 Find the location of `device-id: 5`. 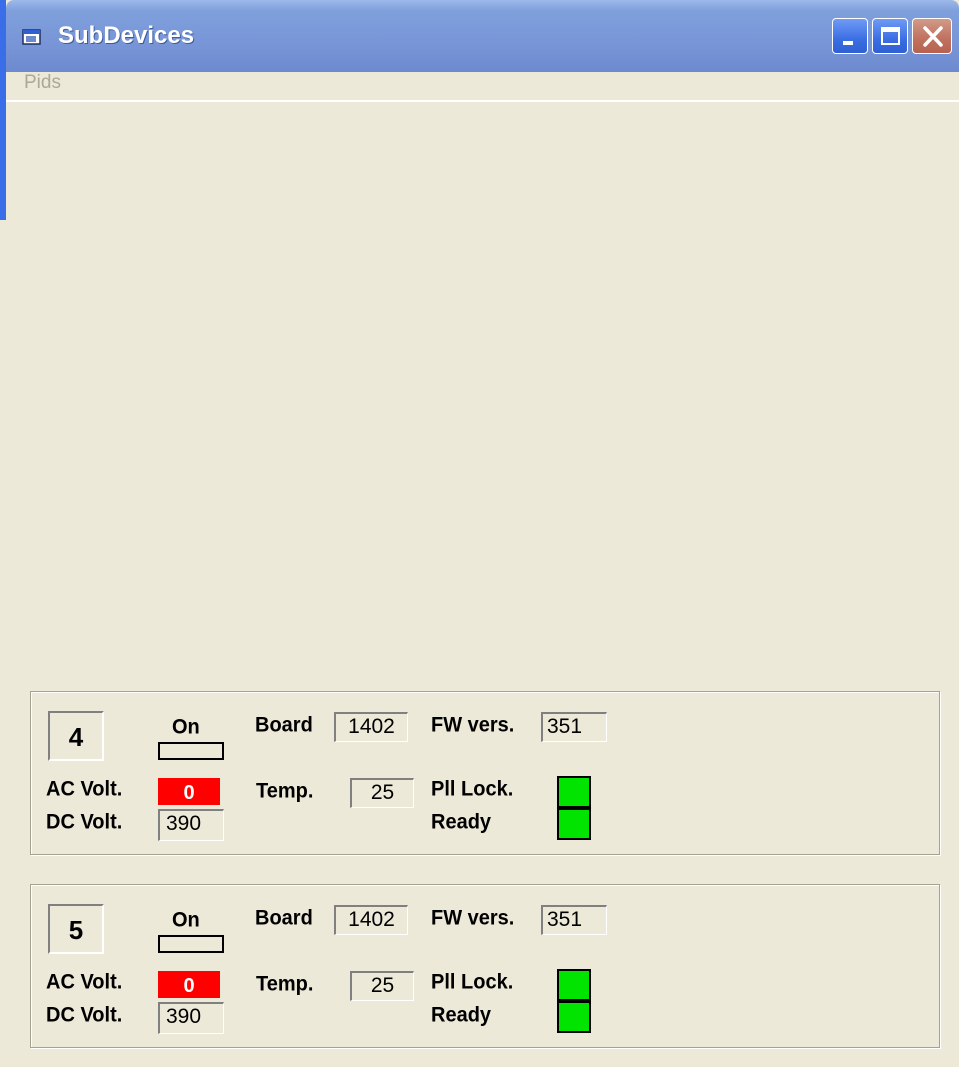

device-id: 5 is located at coordinates (76, 929).